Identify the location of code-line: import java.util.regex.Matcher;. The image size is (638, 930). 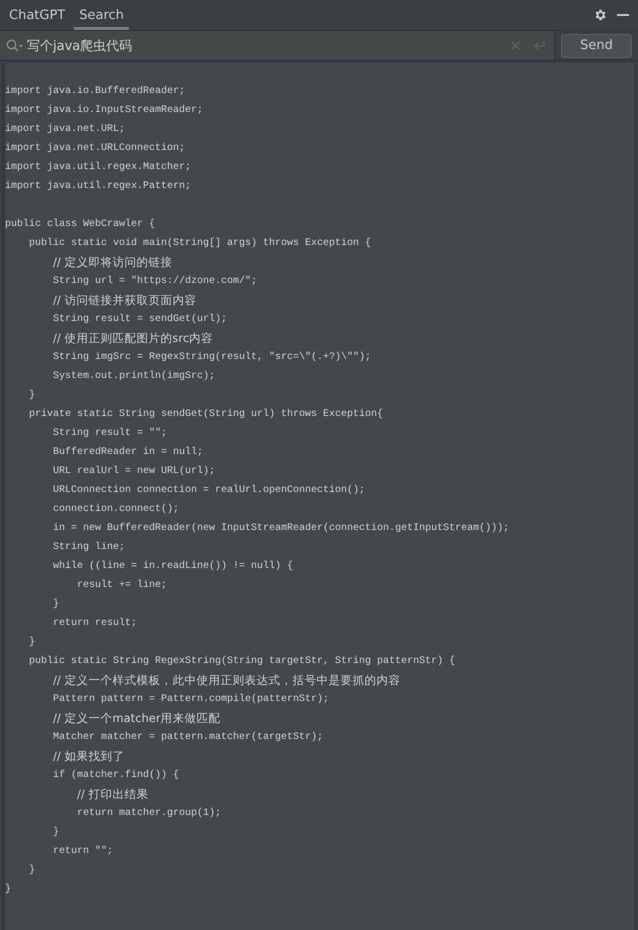
(98, 167).